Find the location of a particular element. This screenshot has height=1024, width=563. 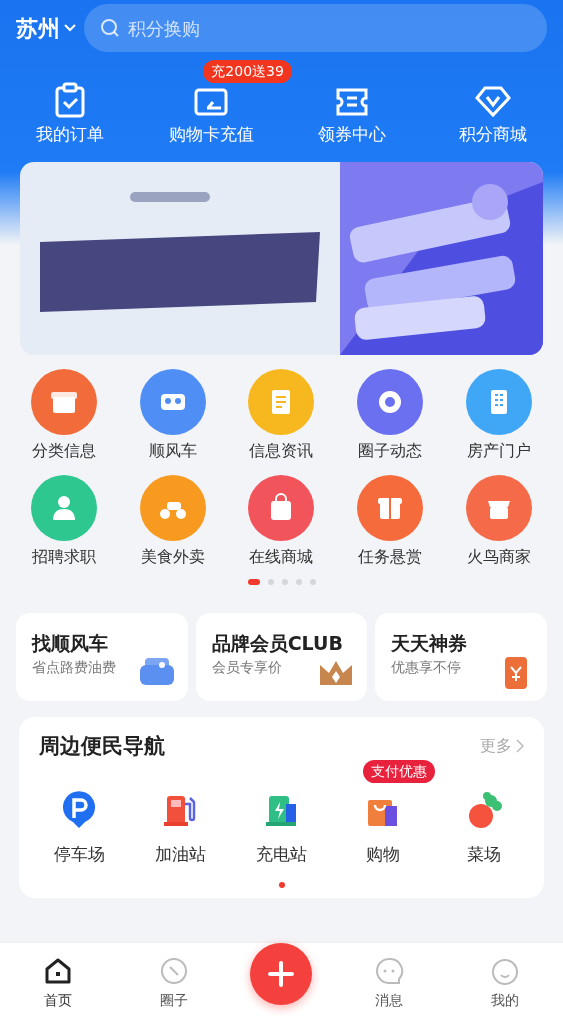

tab-bar-item: 首页 is located at coordinates (58, 983).